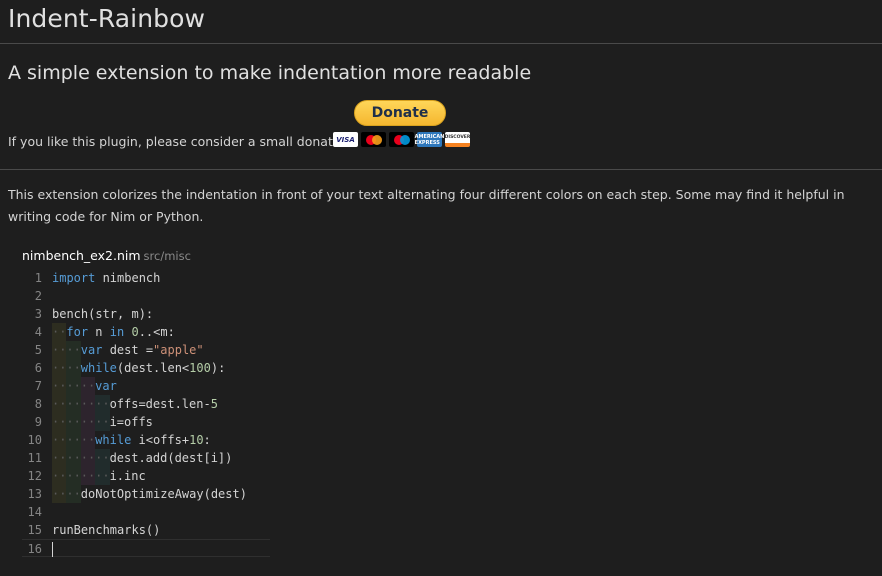 Image resolution: width=882 pixels, height=576 pixels. I want to click on code-line: 15 runBenchmarks(), so click(146, 530).